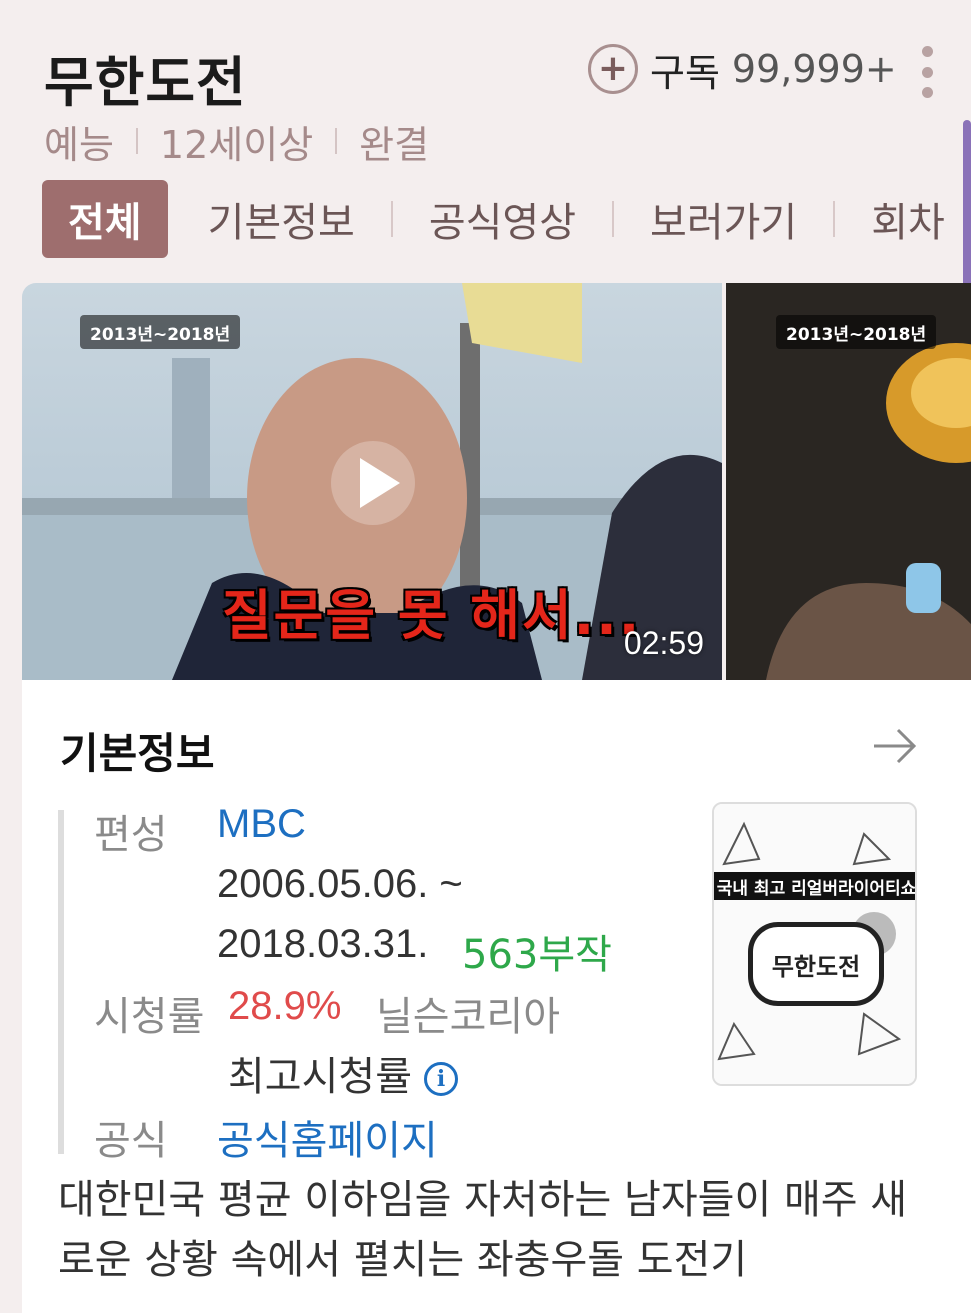  I want to click on rating-value: 28.9%, so click(285, 1006).